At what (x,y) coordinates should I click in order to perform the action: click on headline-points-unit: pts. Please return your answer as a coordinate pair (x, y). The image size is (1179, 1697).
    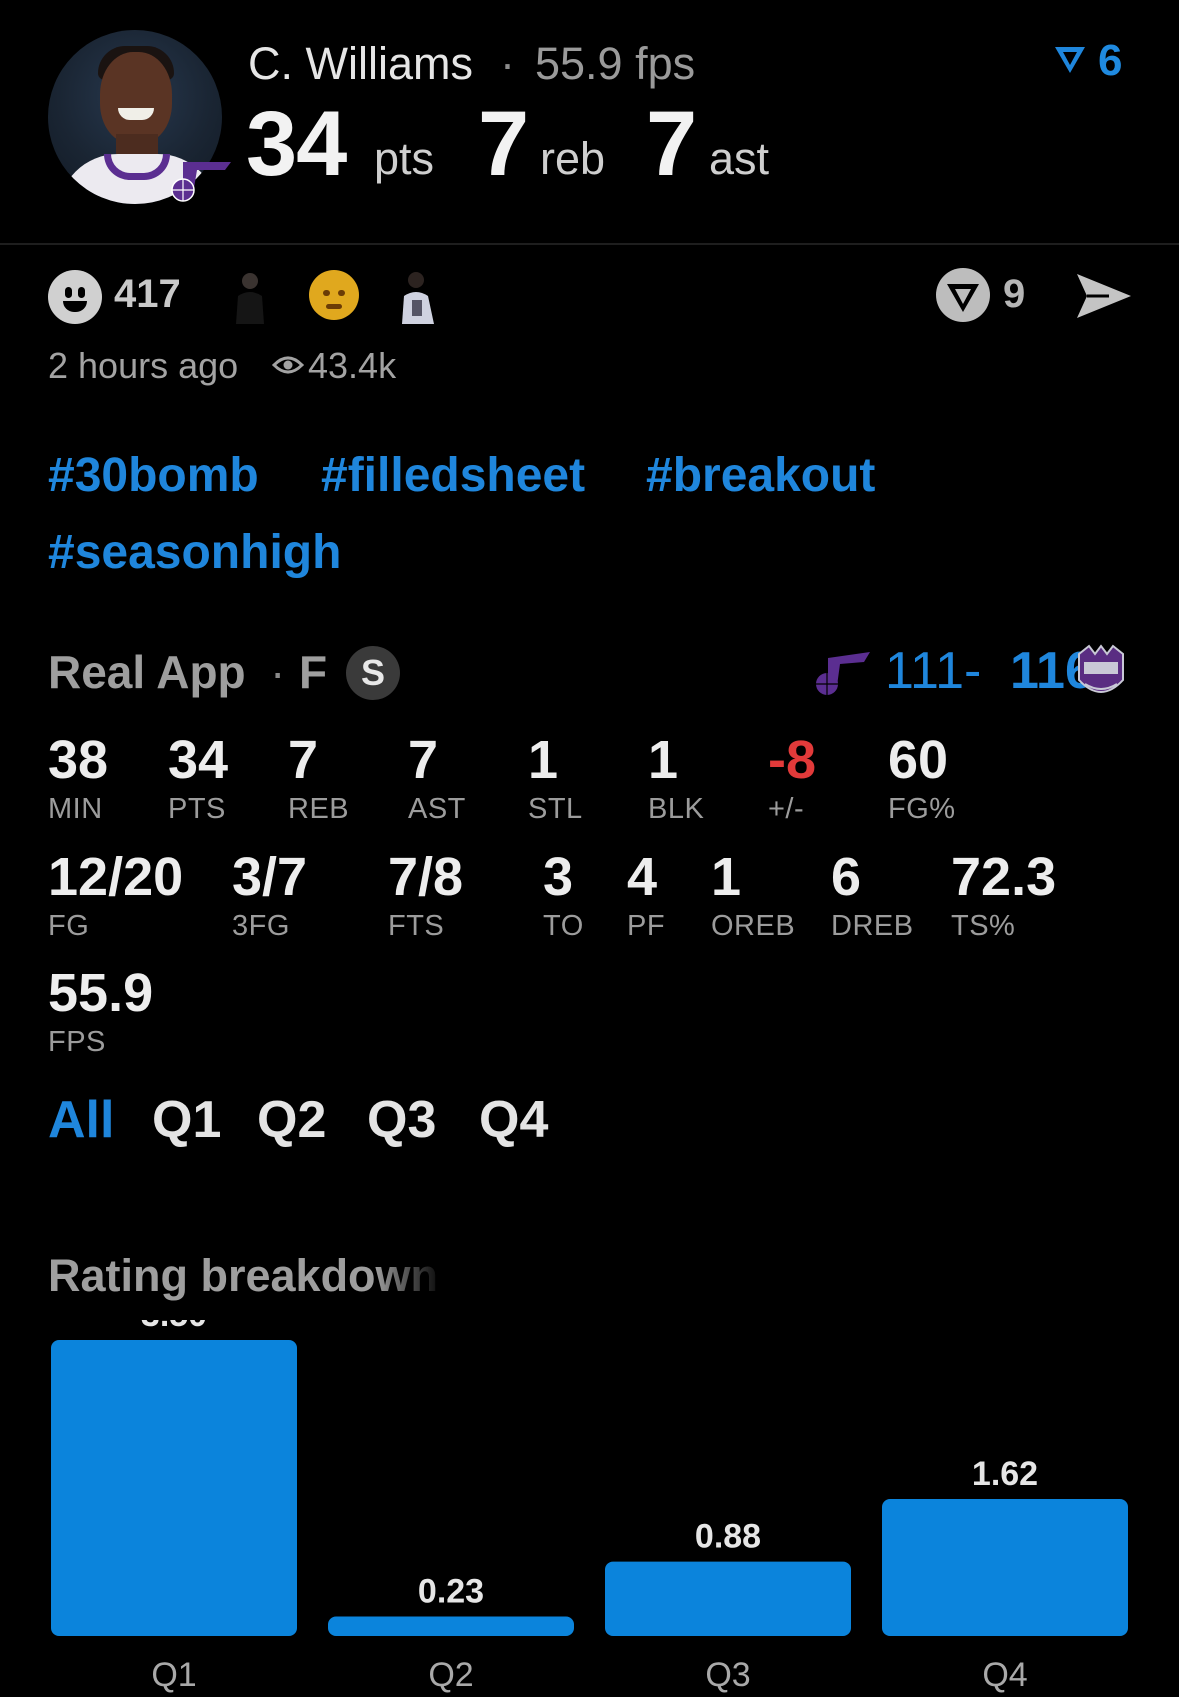
    Looking at the image, I should click on (404, 158).